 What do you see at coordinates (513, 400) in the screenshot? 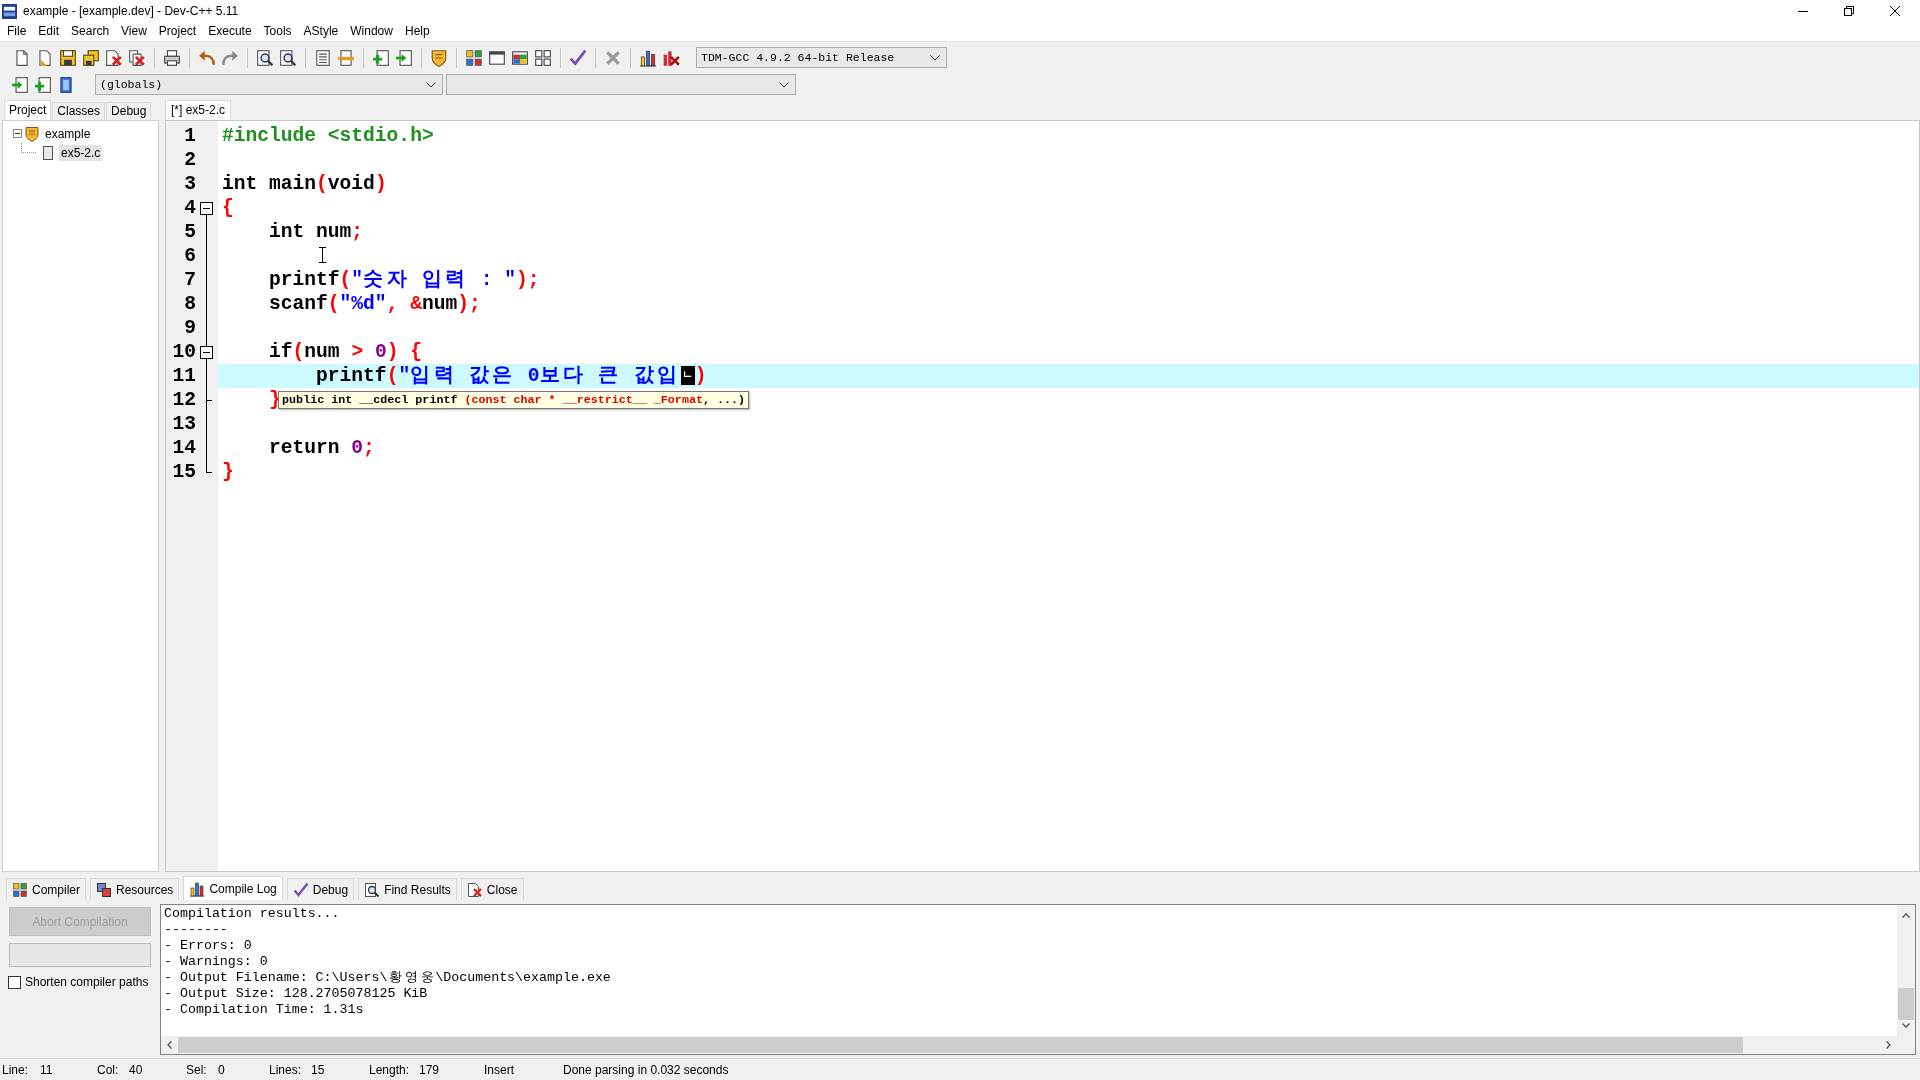
I see `calltip: public int __cdecl printf (const char * __restrict__ _Format, ...)` at bounding box center [513, 400].